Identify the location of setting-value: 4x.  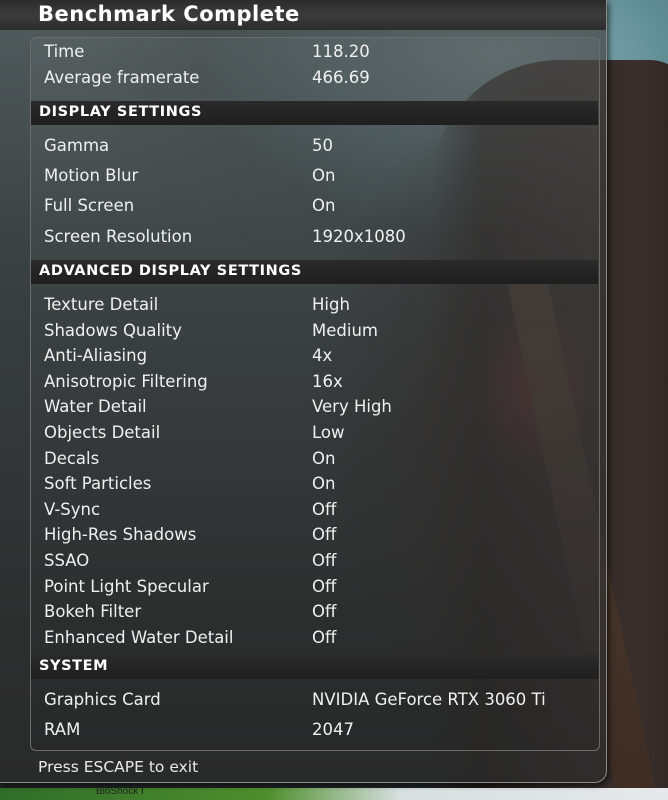
(322, 355).